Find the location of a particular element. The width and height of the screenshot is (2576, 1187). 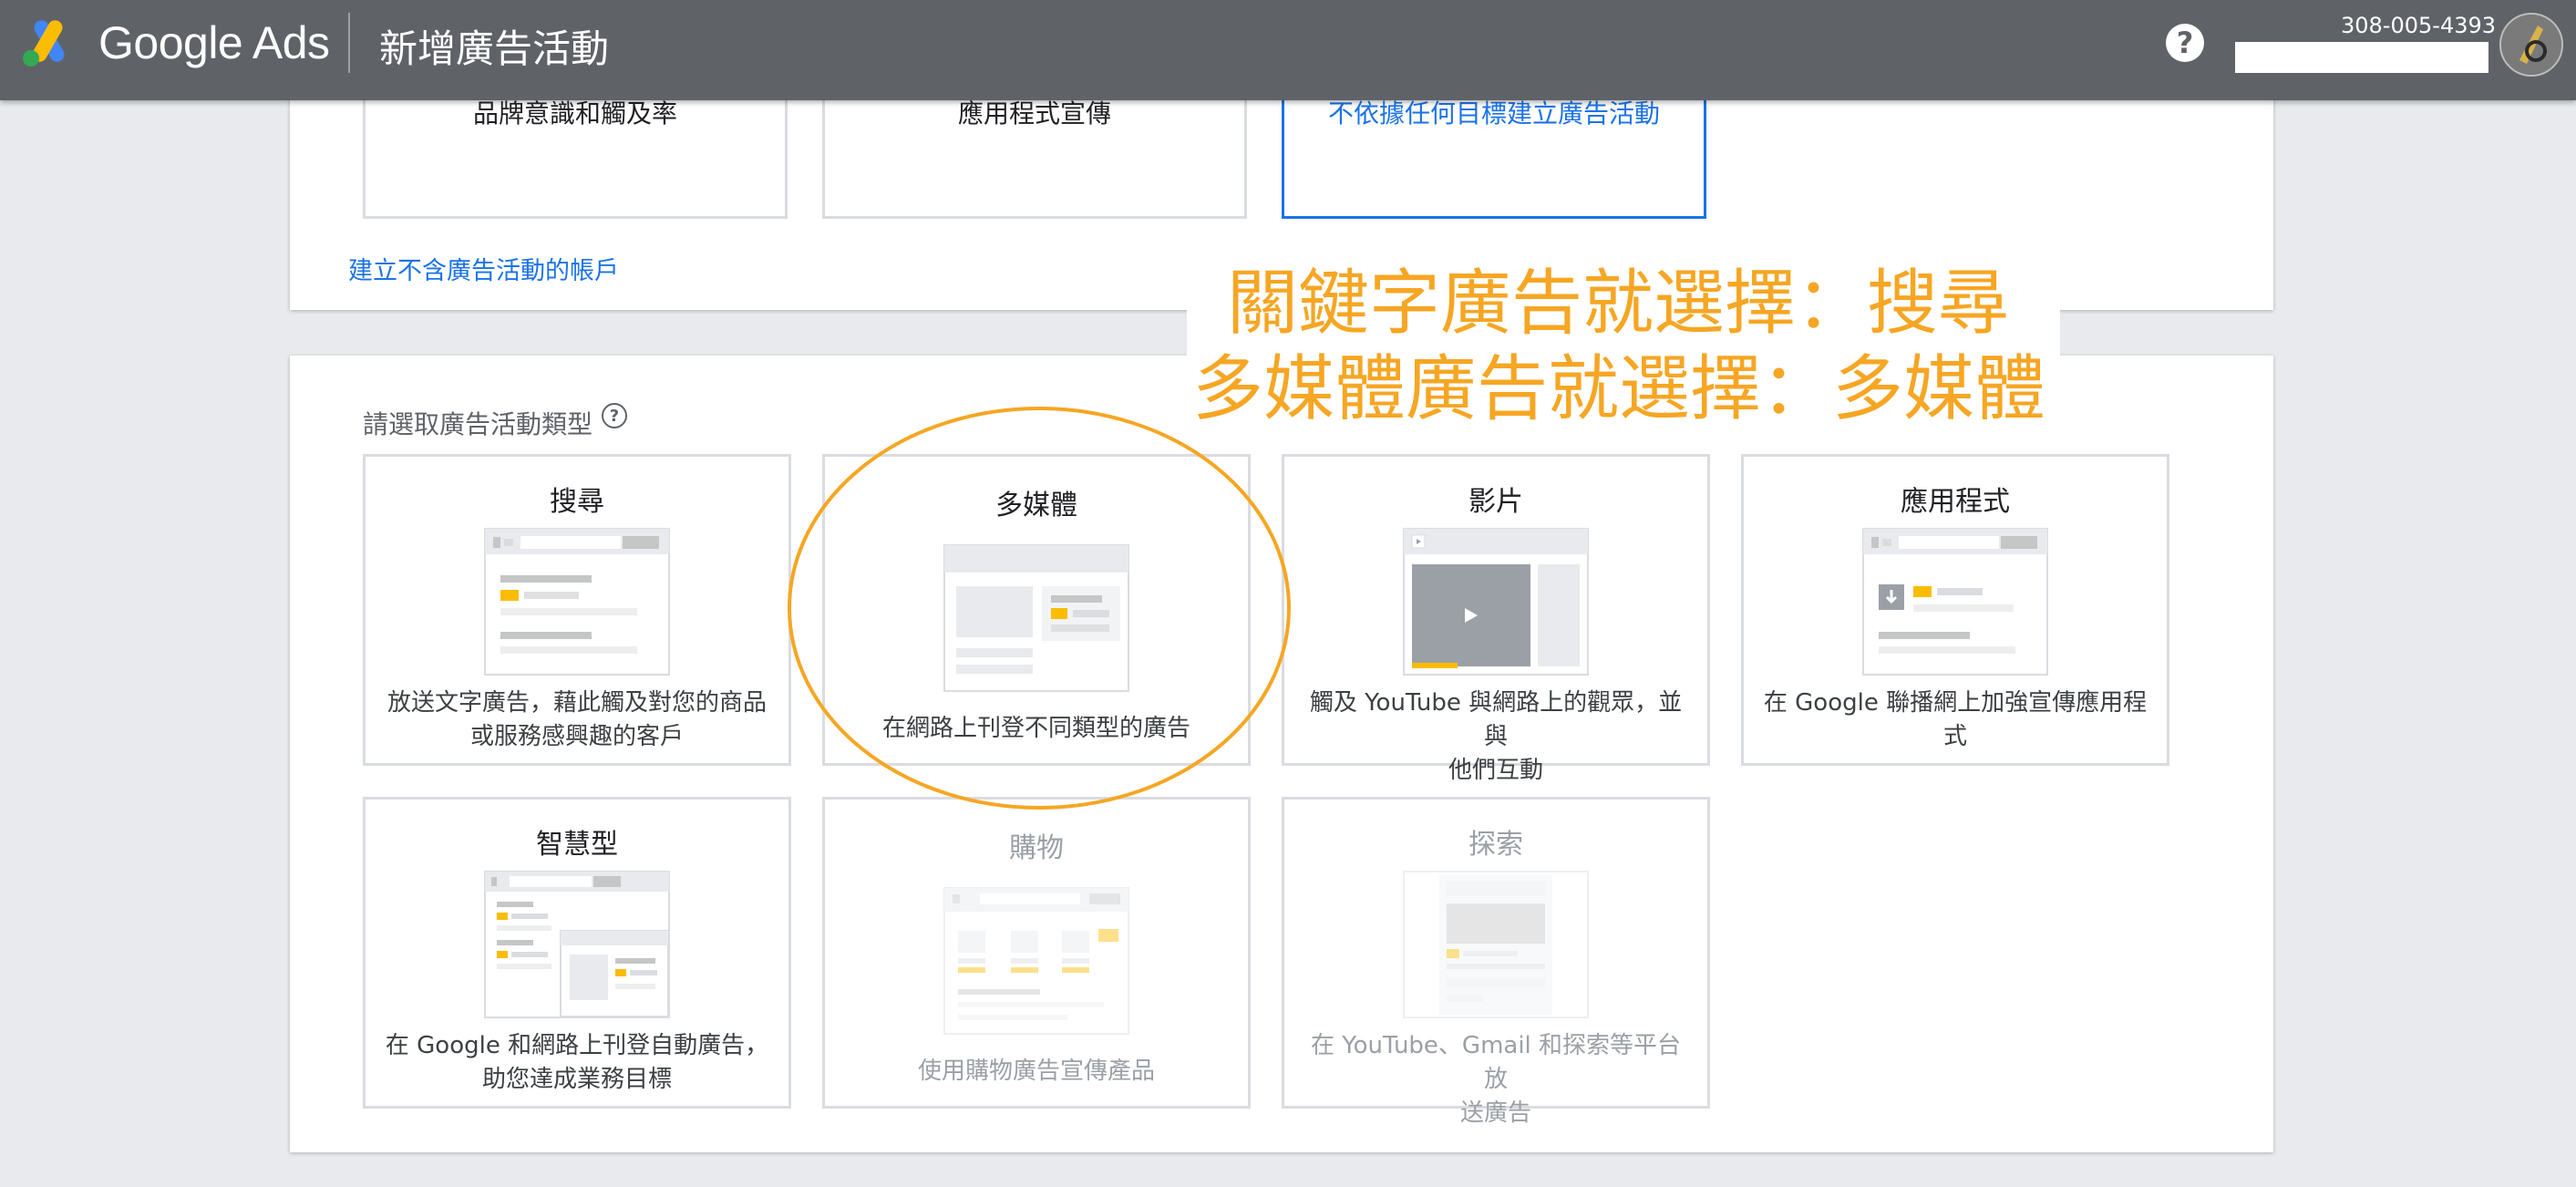

page-title: 新增廣告活動 is located at coordinates (494, 48).